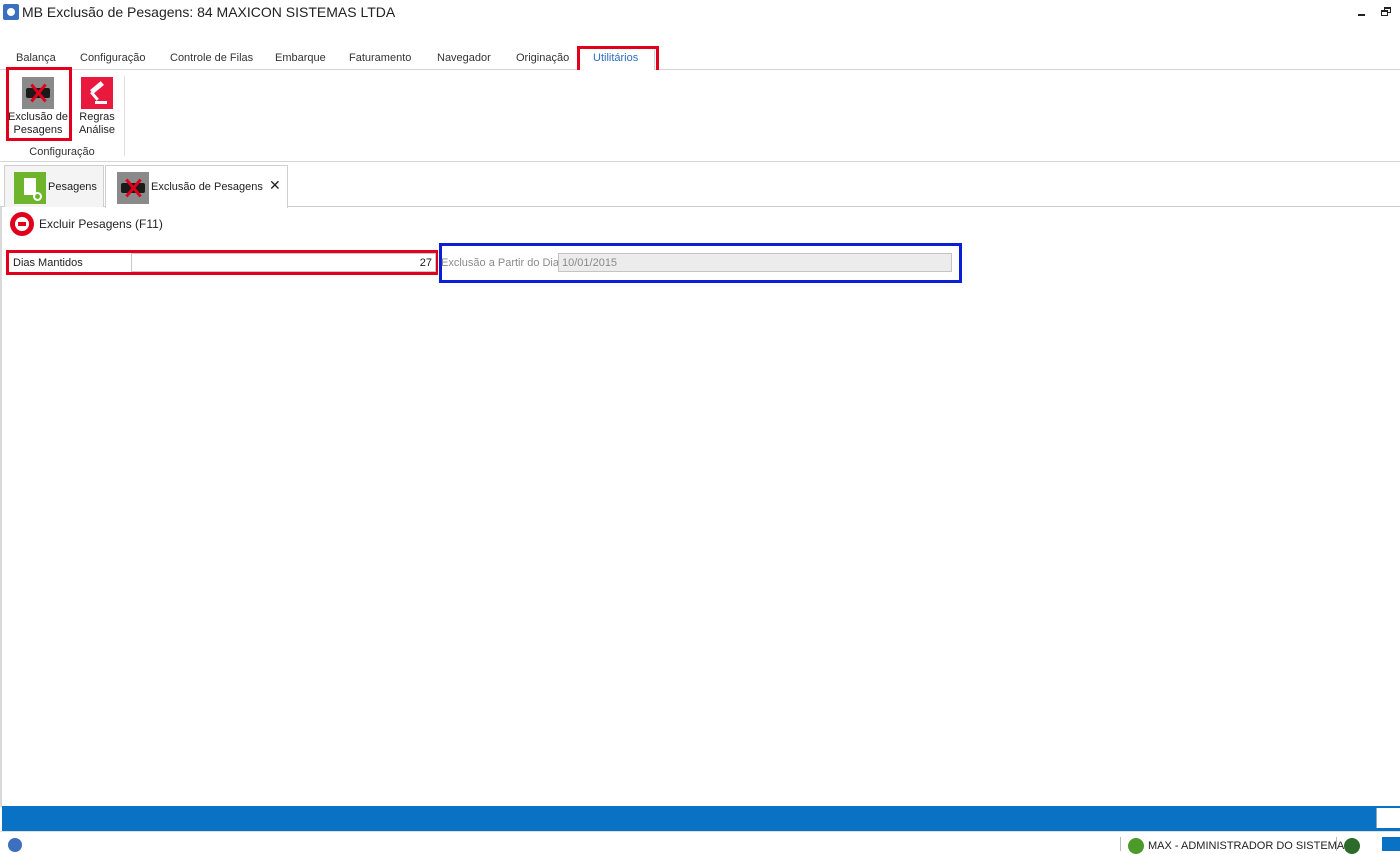 Image resolution: width=1400 pixels, height=854 pixels. Describe the element at coordinates (701, 818) in the screenshot. I see `progress-bar-area` at that location.